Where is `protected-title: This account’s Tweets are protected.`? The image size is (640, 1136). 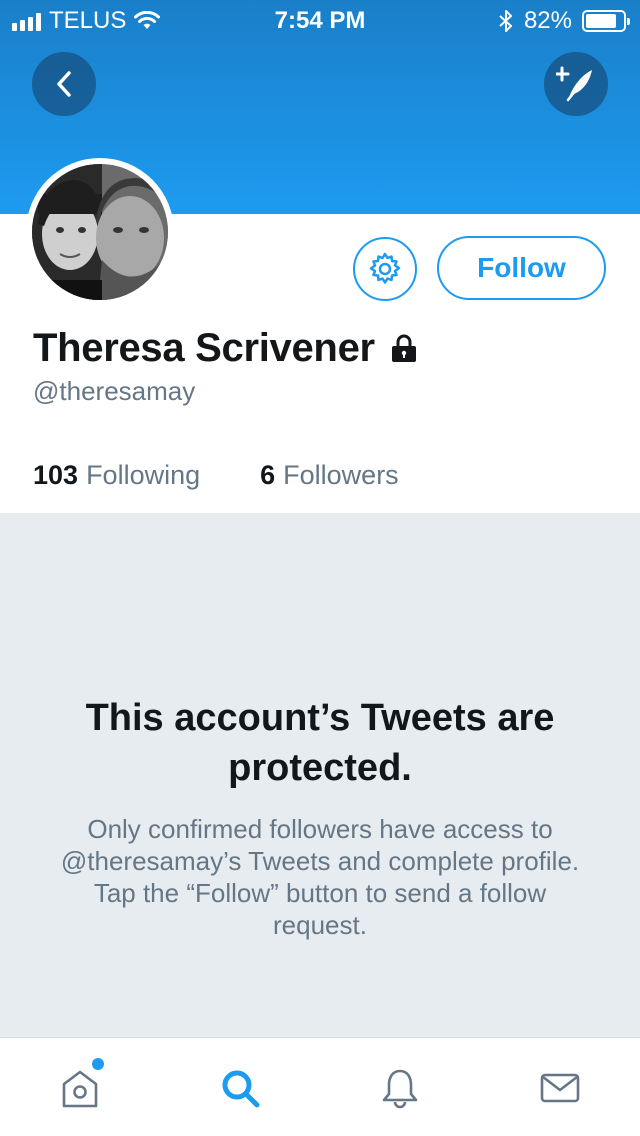
protected-title: This account’s Tweets are protected. is located at coordinates (320, 743).